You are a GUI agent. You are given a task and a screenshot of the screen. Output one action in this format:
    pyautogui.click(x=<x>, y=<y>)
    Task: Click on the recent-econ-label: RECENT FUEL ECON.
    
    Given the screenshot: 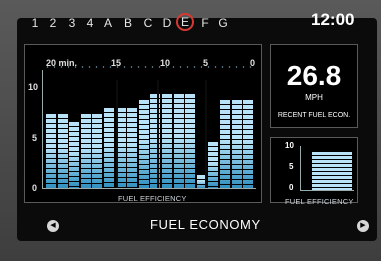 What is the action you would take?
    pyautogui.click(x=314, y=115)
    